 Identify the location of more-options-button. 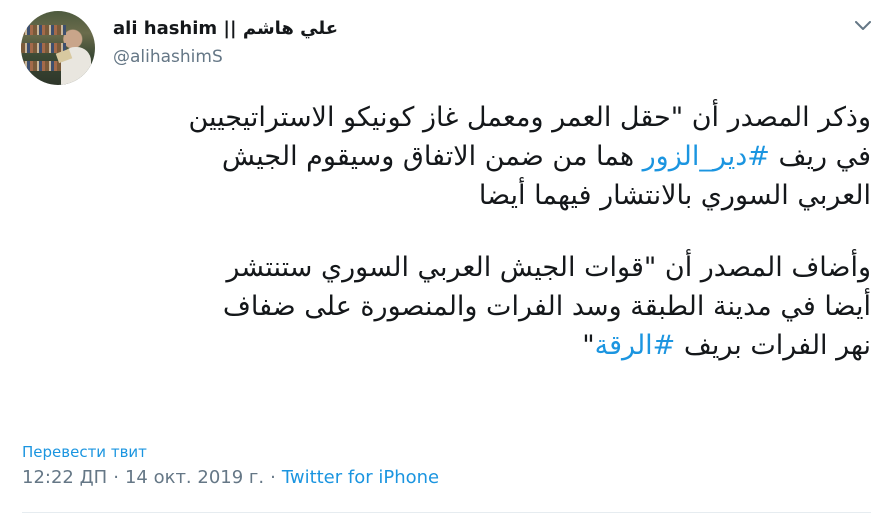
(863, 26).